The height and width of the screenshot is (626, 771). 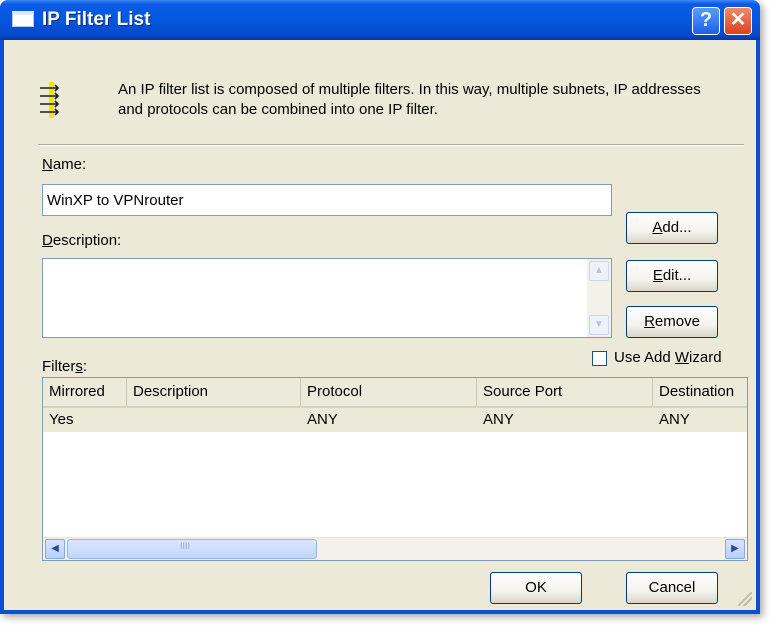 What do you see at coordinates (599, 298) in the screenshot?
I see `description-scrollbar: ▲ ▼` at bounding box center [599, 298].